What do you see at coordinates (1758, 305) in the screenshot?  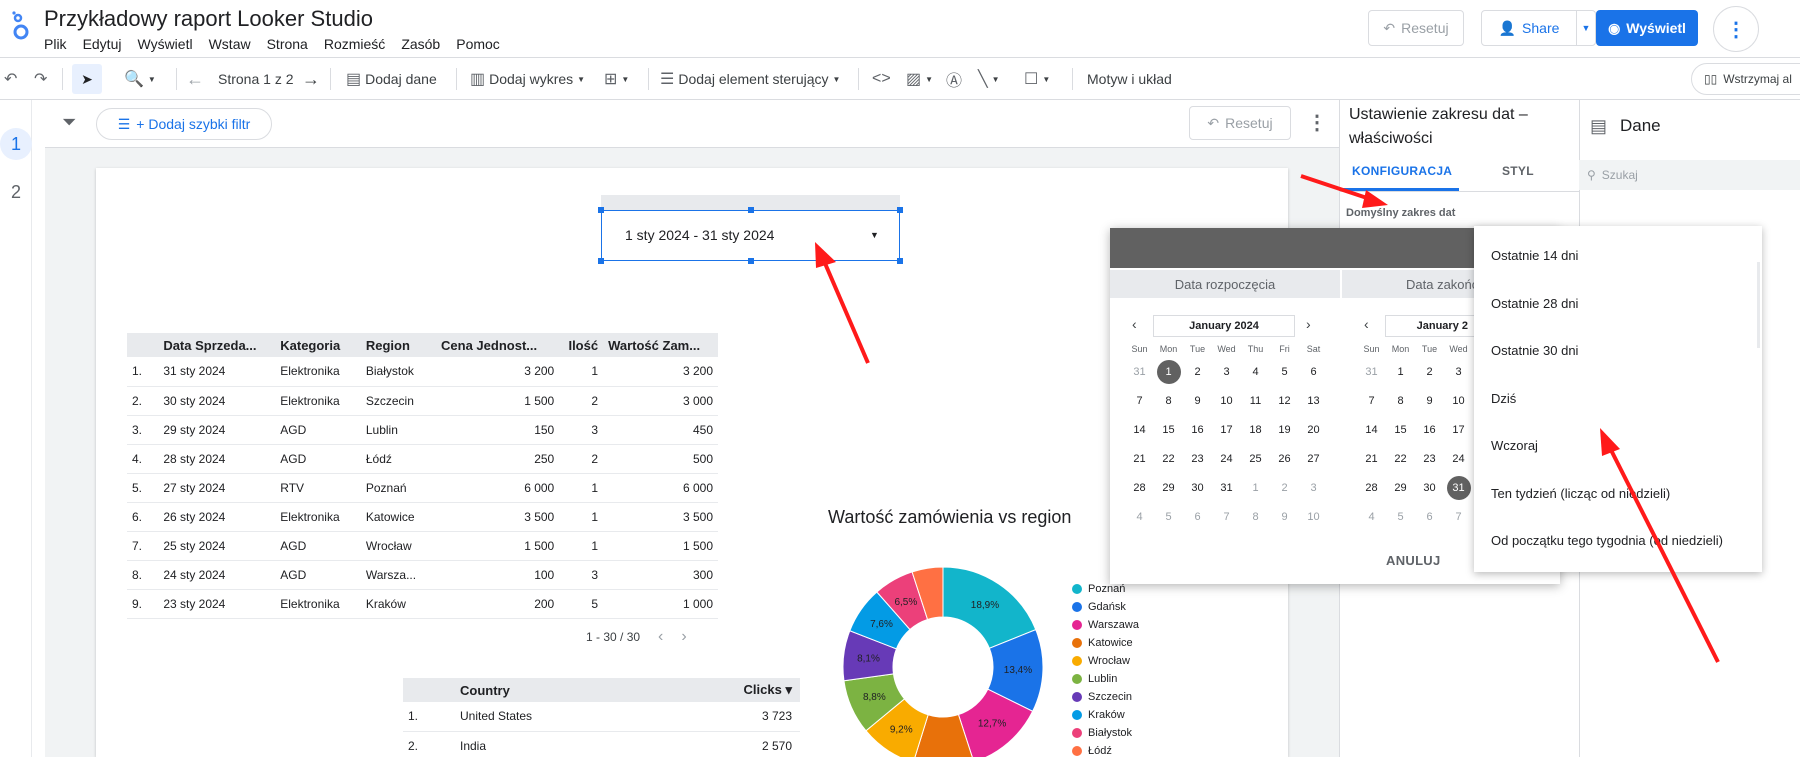 I see `dropdown-scrollbar` at bounding box center [1758, 305].